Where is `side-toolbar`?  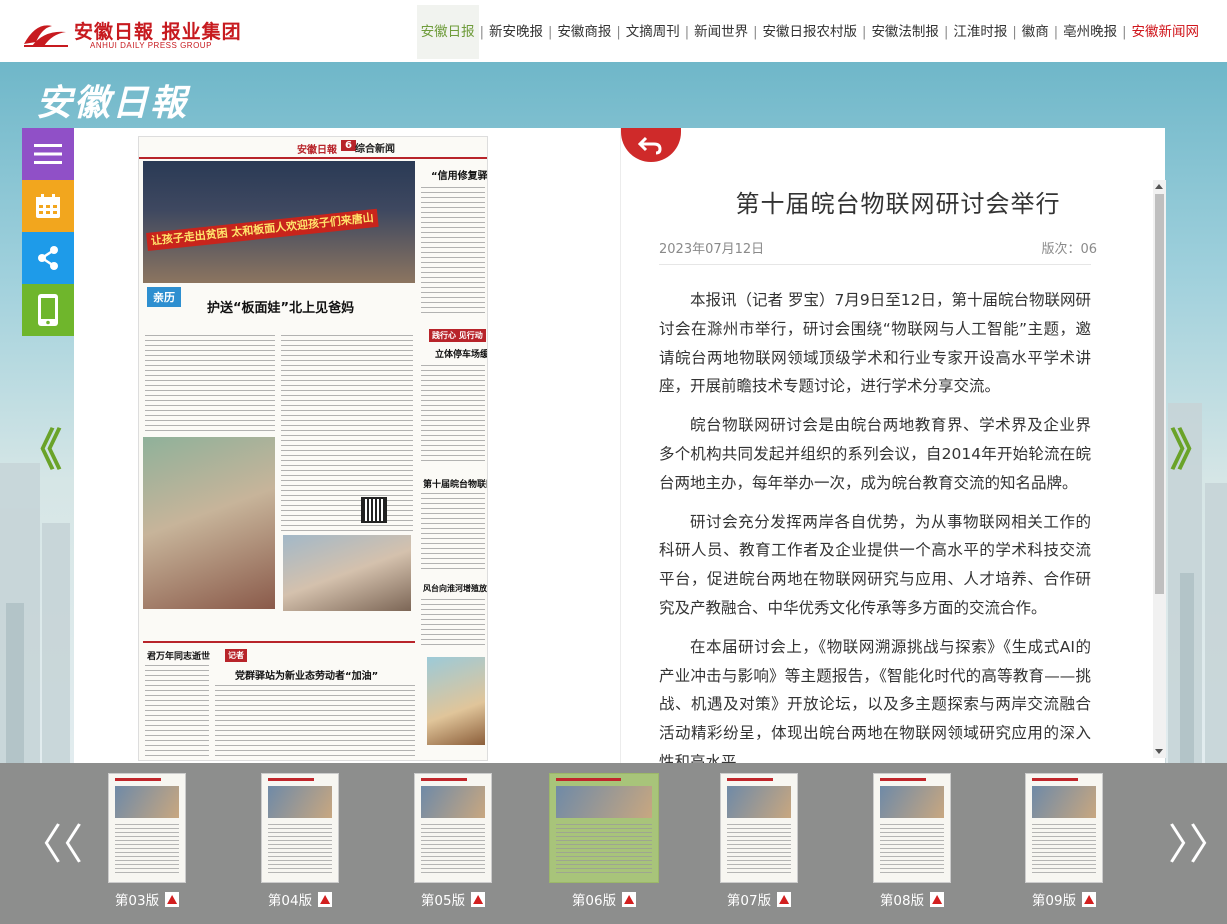 side-toolbar is located at coordinates (48, 232).